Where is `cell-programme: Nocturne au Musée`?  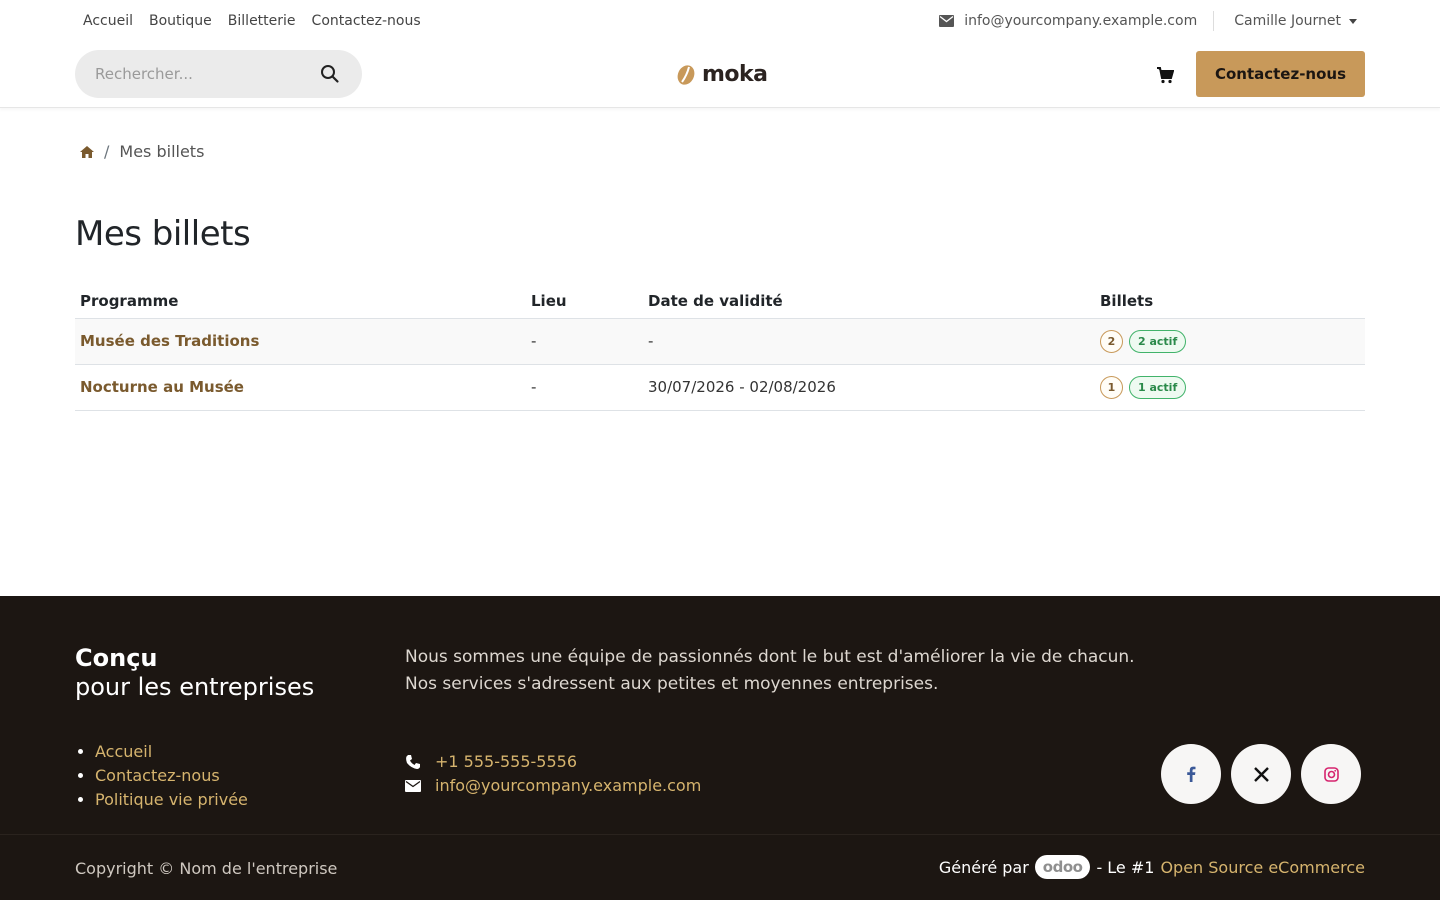 cell-programme: Nocturne au Musée is located at coordinates (300, 387).